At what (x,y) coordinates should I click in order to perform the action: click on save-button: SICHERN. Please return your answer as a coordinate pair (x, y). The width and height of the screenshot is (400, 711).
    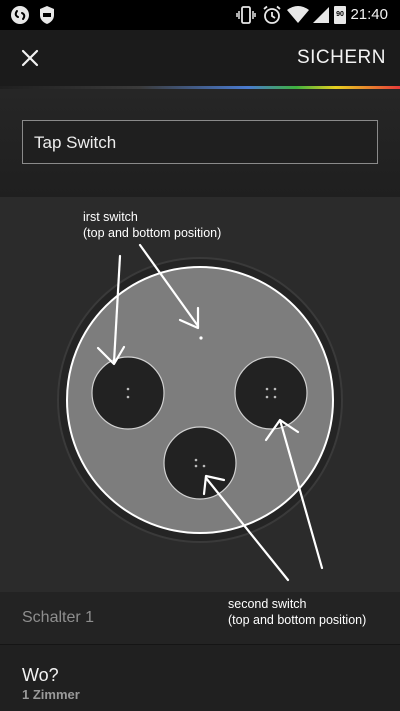
    Looking at the image, I should click on (341, 58).